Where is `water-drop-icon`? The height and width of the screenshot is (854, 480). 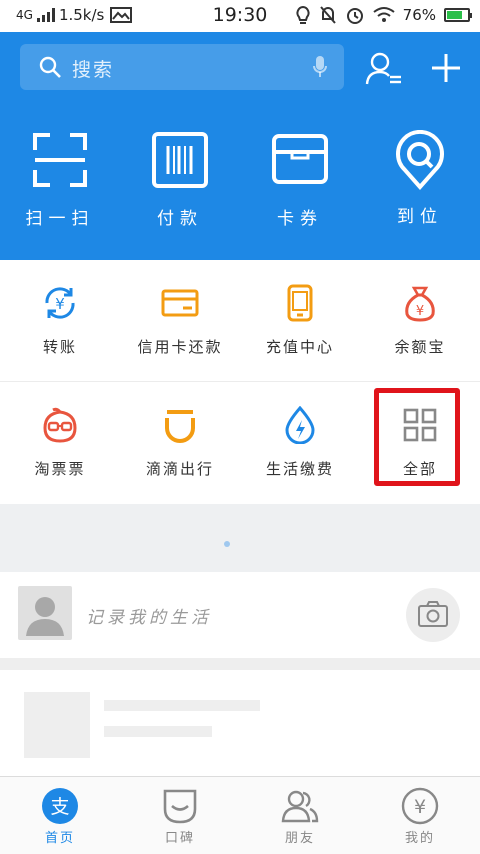 water-drop-icon is located at coordinates (300, 425).